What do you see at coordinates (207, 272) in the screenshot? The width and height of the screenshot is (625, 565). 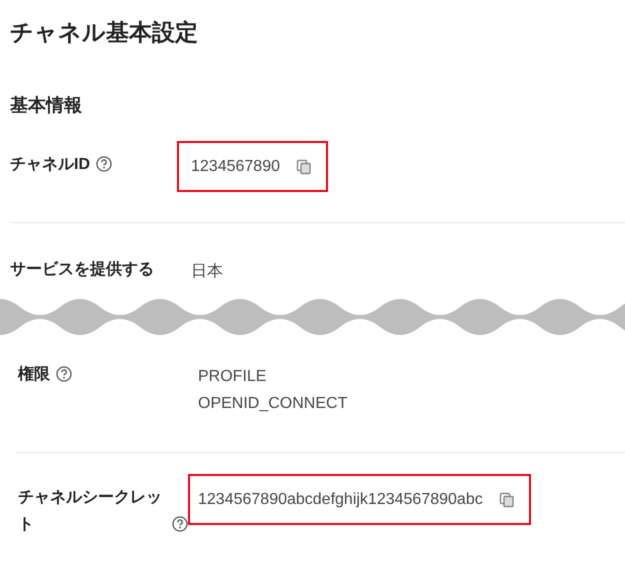 I see `field-value: 日本` at bounding box center [207, 272].